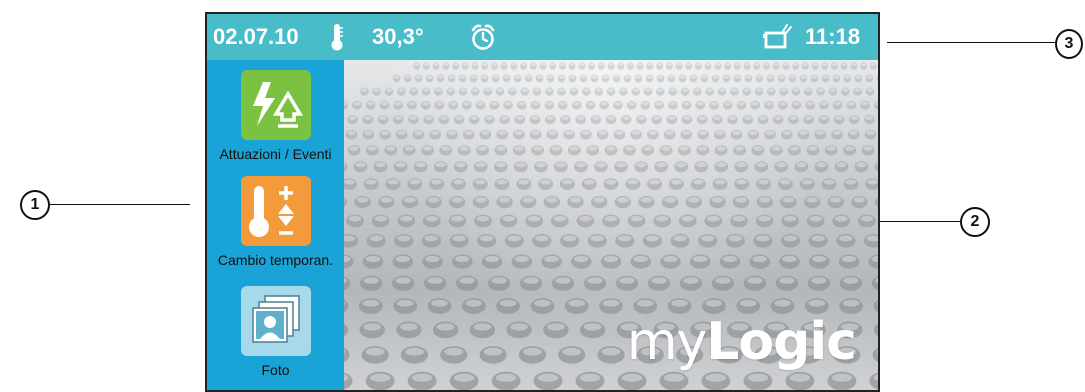 This screenshot has height=392, width=1085. I want to click on app-temperature-change: Cambio temporan., so click(275, 222).